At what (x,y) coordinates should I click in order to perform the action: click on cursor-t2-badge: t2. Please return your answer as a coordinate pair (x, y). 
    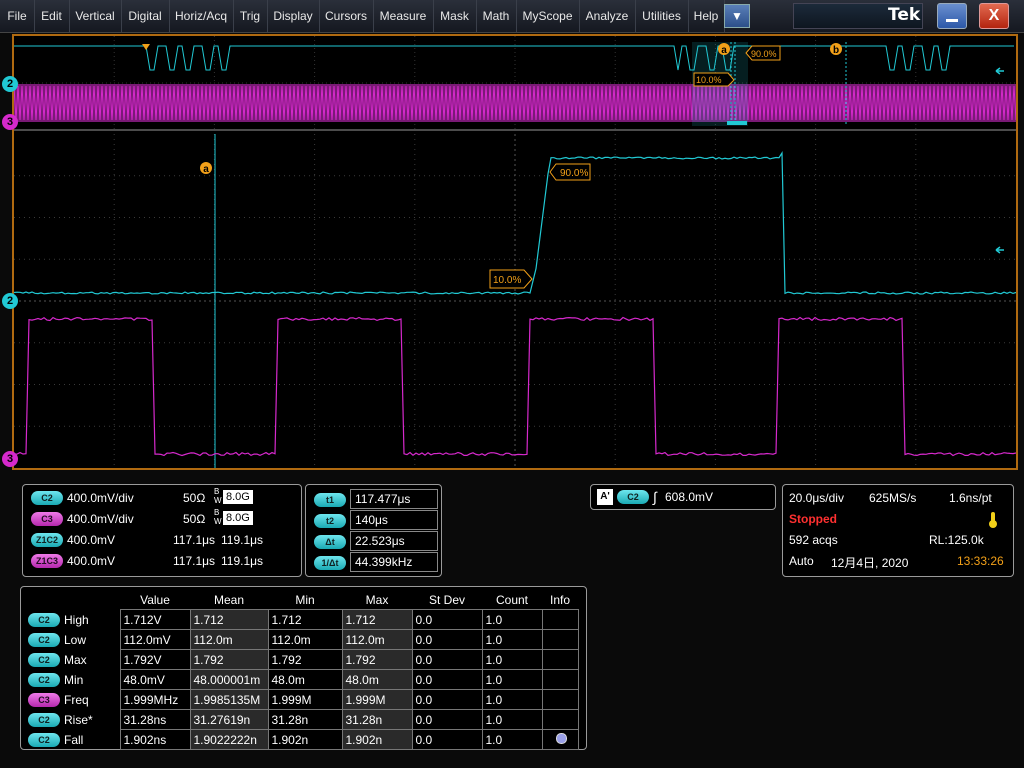
    Looking at the image, I should click on (330, 521).